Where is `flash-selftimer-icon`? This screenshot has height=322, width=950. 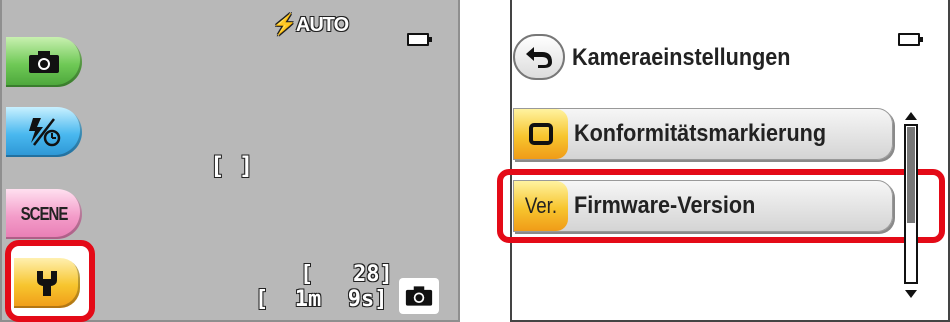
flash-selftimer-icon is located at coordinates (45, 132).